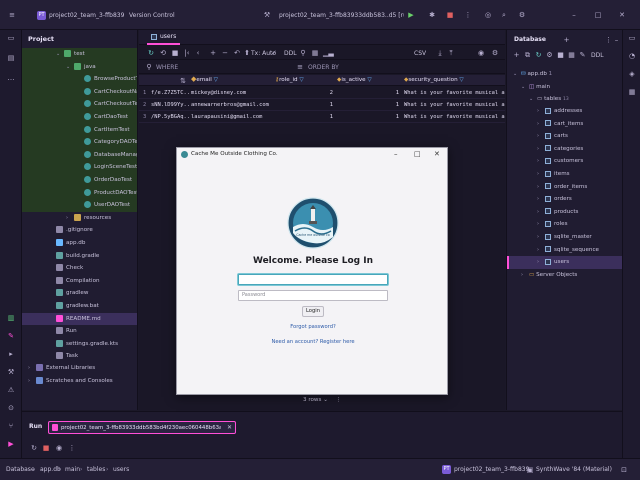 The width and height of the screenshot is (640, 480). Describe the element at coordinates (564, 174) in the screenshot. I see `db-table-item: › items` at that location.